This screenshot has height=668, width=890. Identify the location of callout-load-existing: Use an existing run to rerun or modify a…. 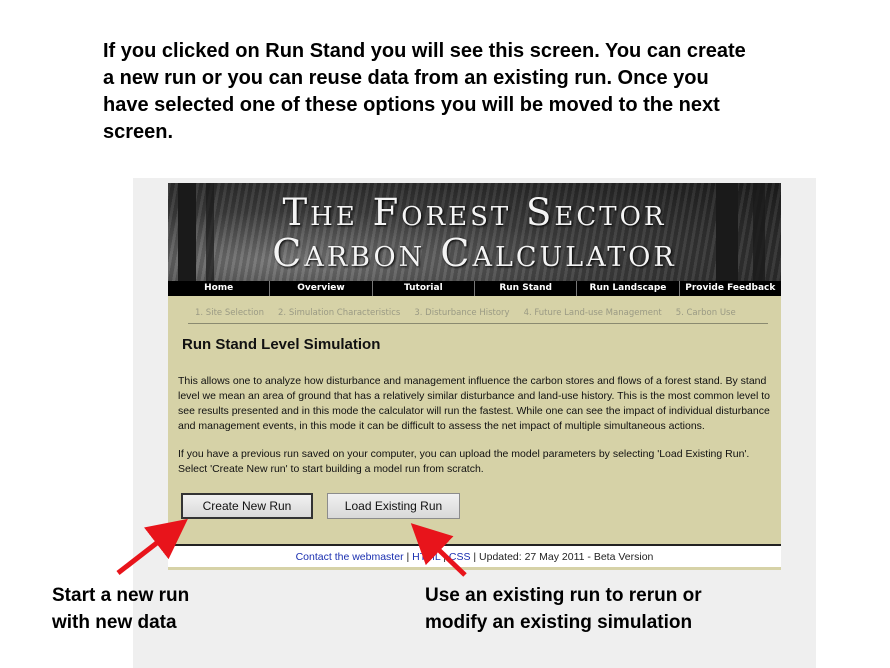
(615, 609).